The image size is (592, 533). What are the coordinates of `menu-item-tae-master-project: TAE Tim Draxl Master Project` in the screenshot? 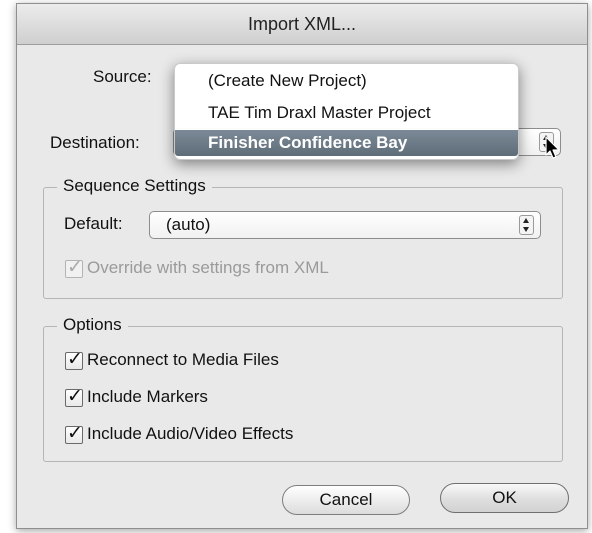 It's located at (346, 113).